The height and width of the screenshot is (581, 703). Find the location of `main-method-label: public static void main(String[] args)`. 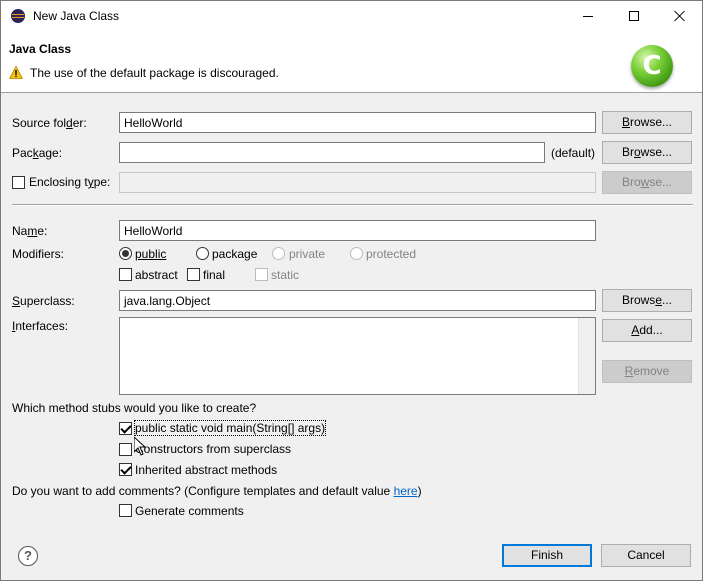

main-method-label: public static void main(String[] args) is located at coordinates (230, 428).